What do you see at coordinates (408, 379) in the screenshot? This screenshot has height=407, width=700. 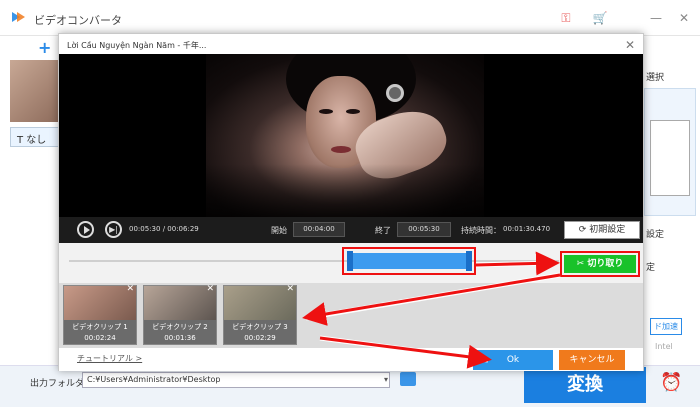 I see `folder-icon` at bounding box center [408, 379].